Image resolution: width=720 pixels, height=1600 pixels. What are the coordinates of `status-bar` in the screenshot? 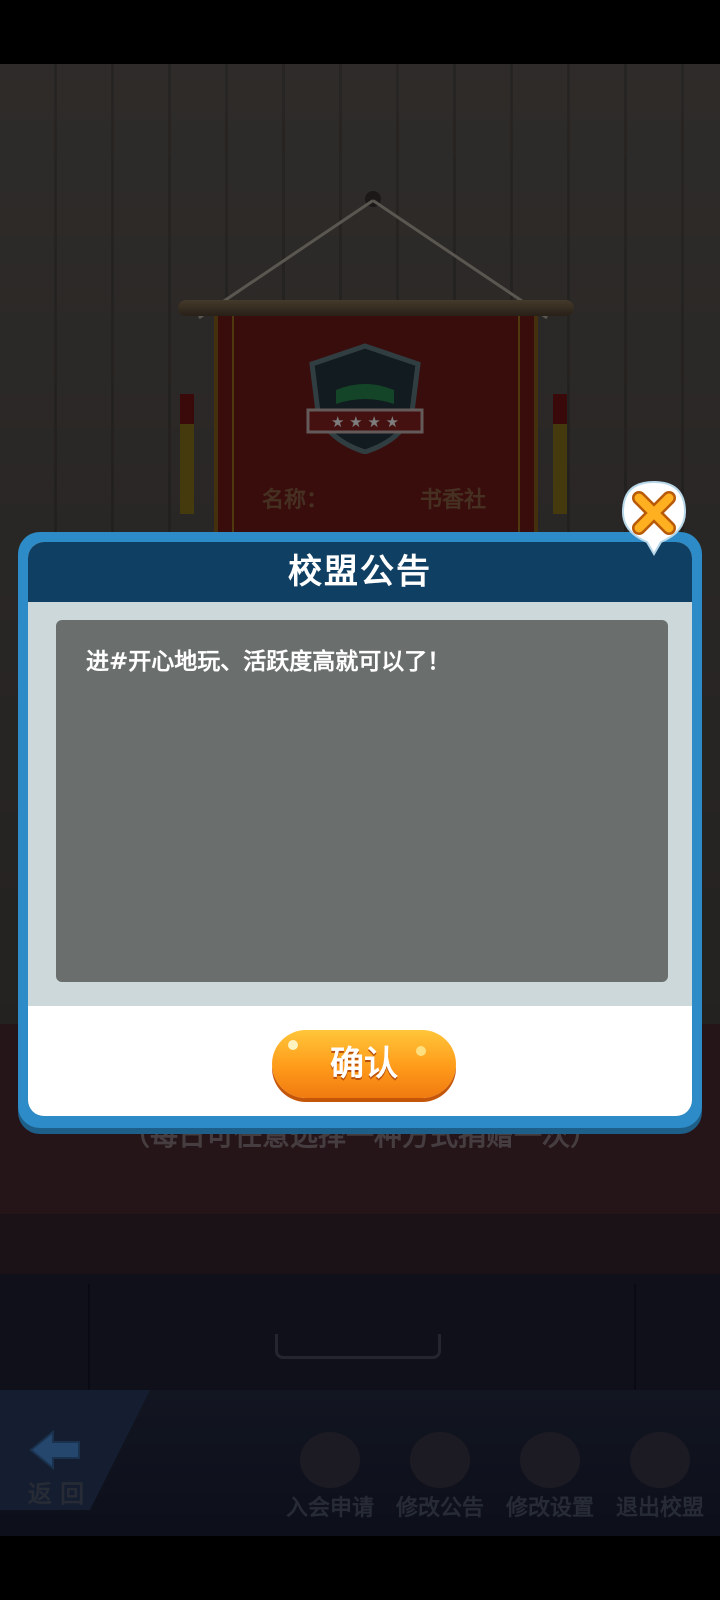 It's located at (360, 32).